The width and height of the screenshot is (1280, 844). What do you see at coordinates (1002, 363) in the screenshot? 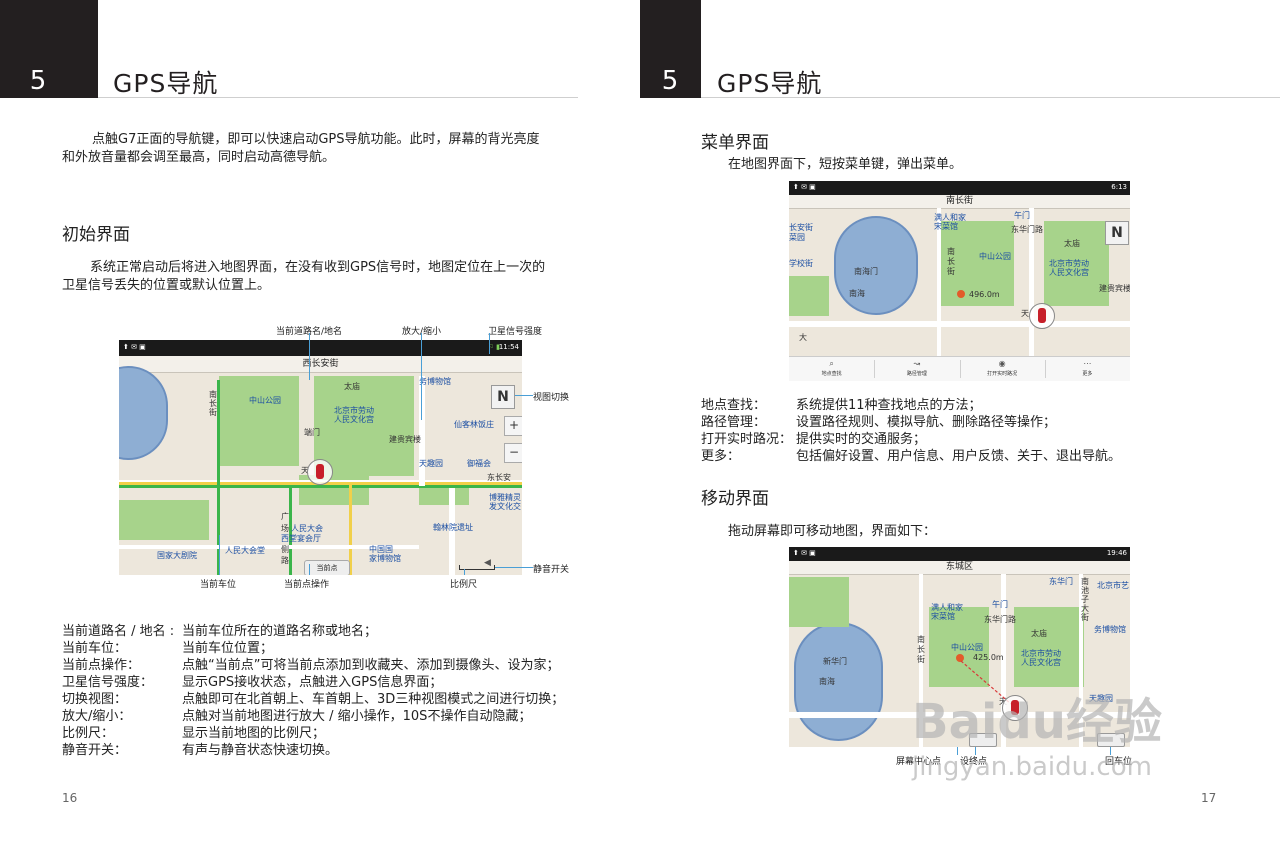
I see `traffic-icon: ◉` at bounding box center [1002, 363].